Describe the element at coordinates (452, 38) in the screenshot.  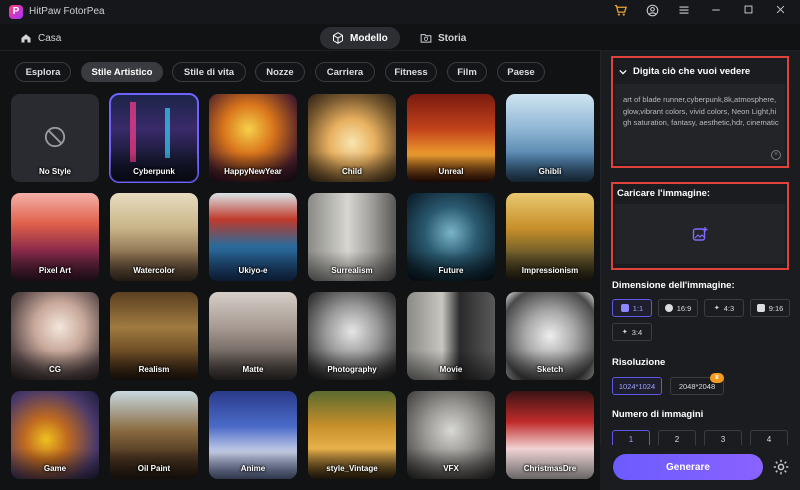
I see `tab-label: Storia` at that location.